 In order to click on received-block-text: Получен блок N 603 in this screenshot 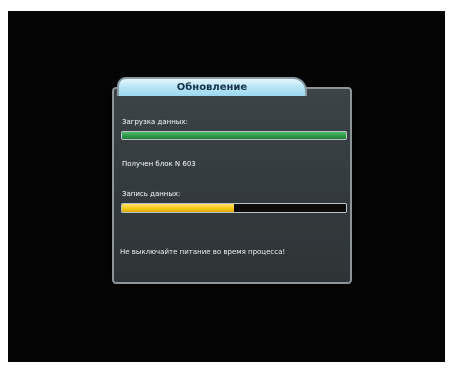, I will do `click(159, 164)`.